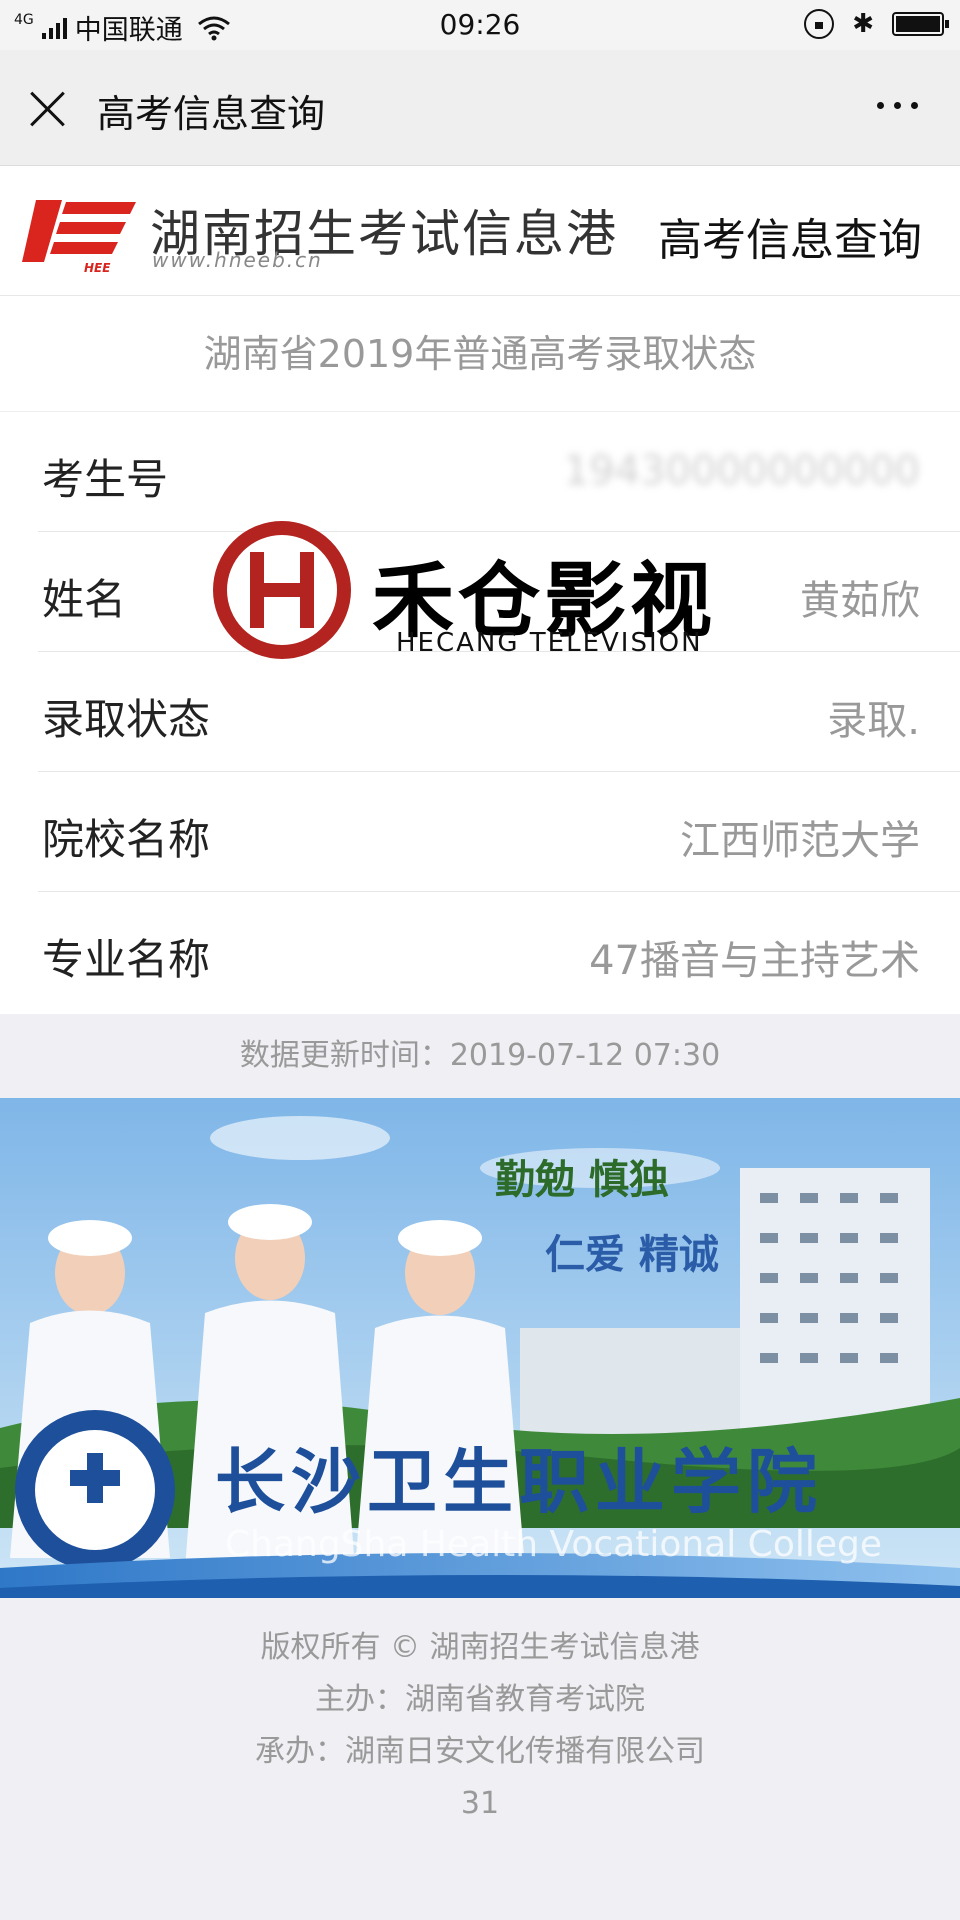  What do you see at coordinates (499, 952) in the screenshot?
I see `result-row-major: 专业名称 47播音与主持艺术` at bounding box center [499, 952].